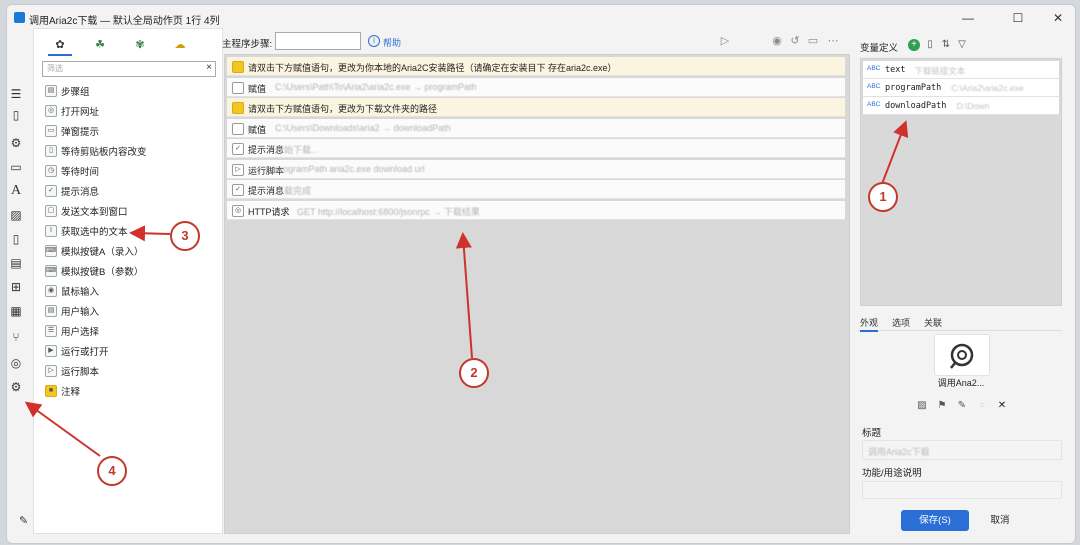 The height and width of the screenshot is (545, 1080). Describe the element at coordinates (130, 390) in the screenshot. I see `library-item: ■ 注释` at that location.